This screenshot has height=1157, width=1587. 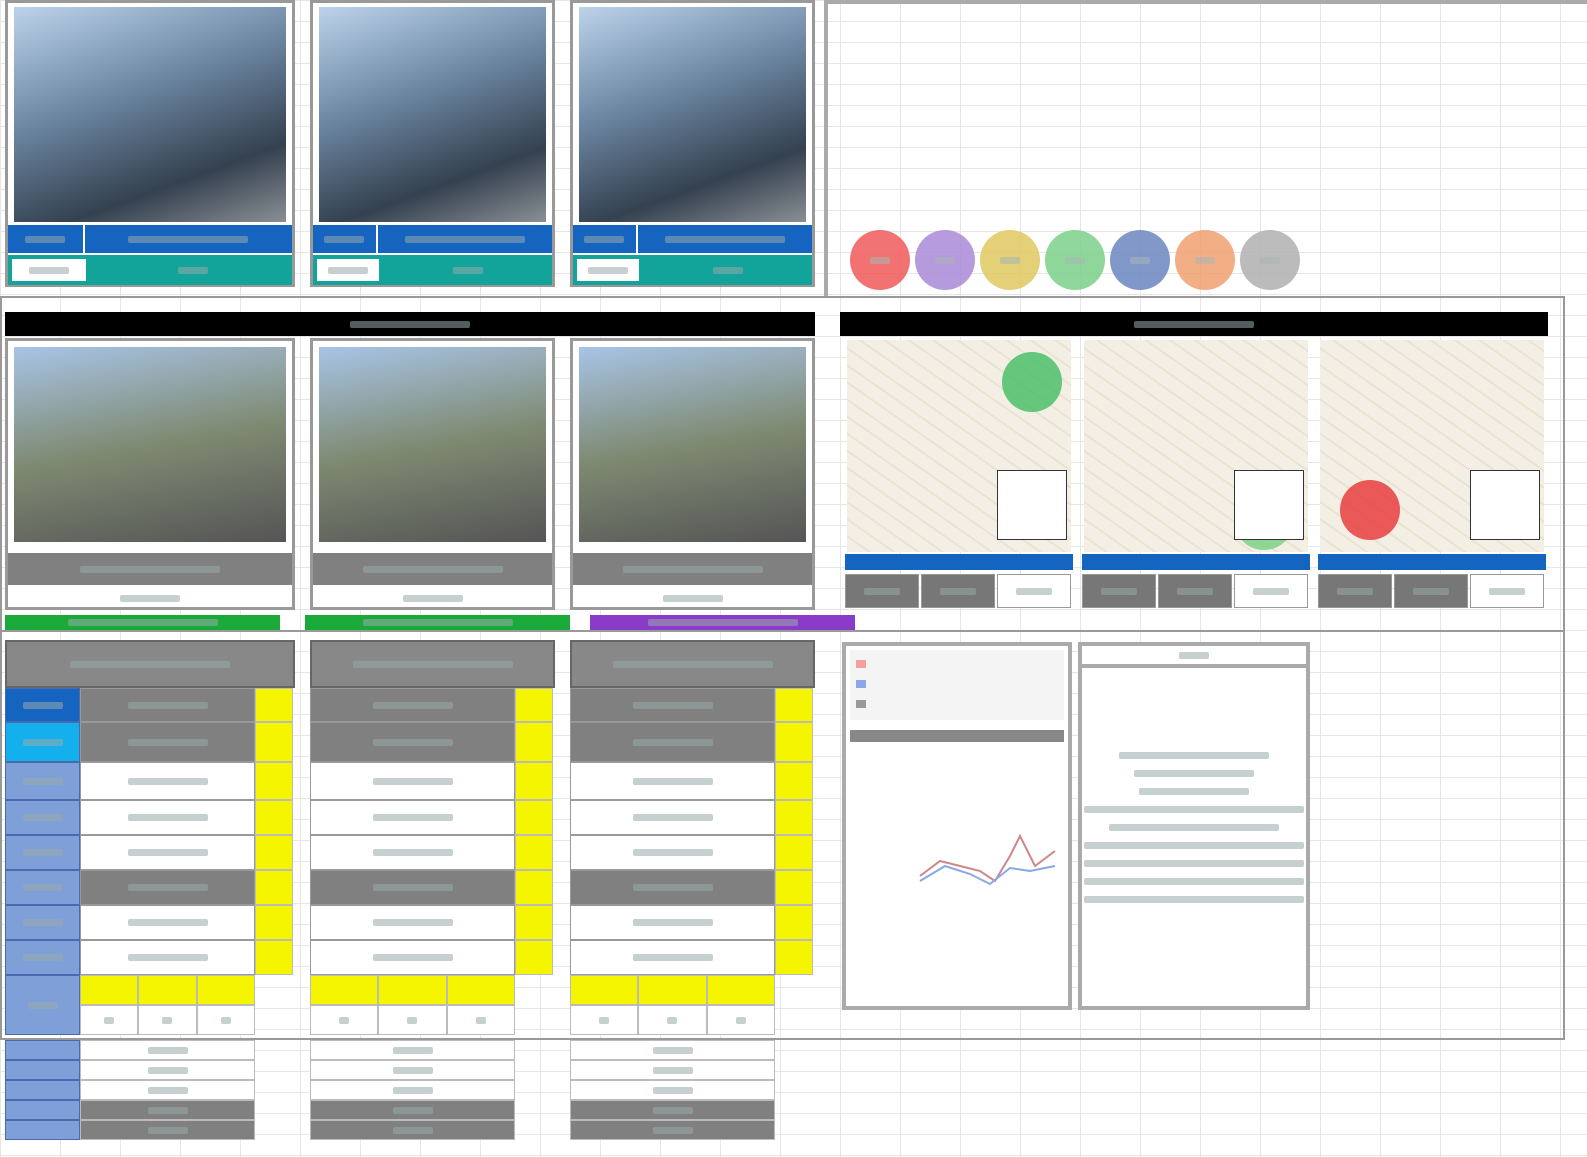 What do you see at coordinates (1370, 510) in the screenshot?
I see `map-marker` at bounding box center [1370, 510].